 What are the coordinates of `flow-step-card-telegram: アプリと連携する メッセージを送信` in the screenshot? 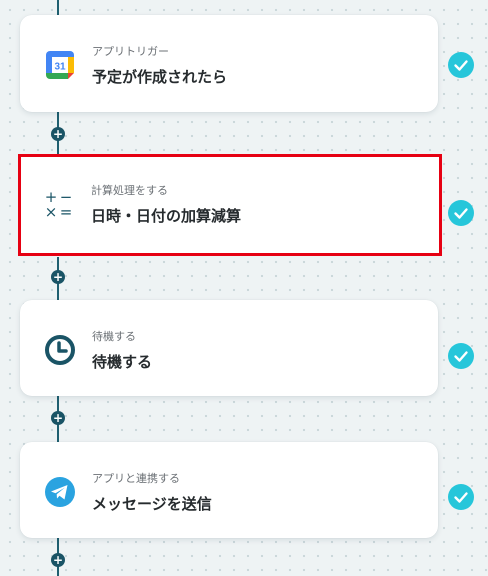 It's located at (229, 490).